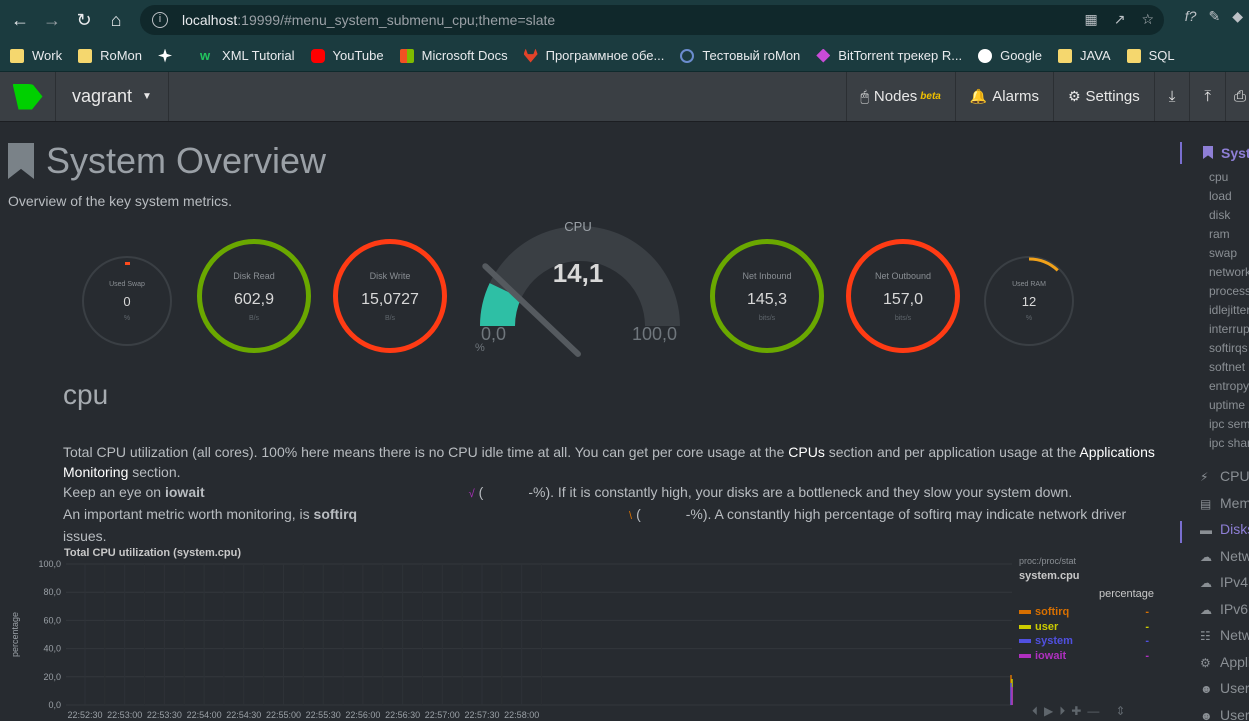 The height and width of the screenshot is (721, 1249). What do you see at coordinates (1171, 96) in the screenshot?
I see `download-button: ⤓` at bounding box center [1171, 96].